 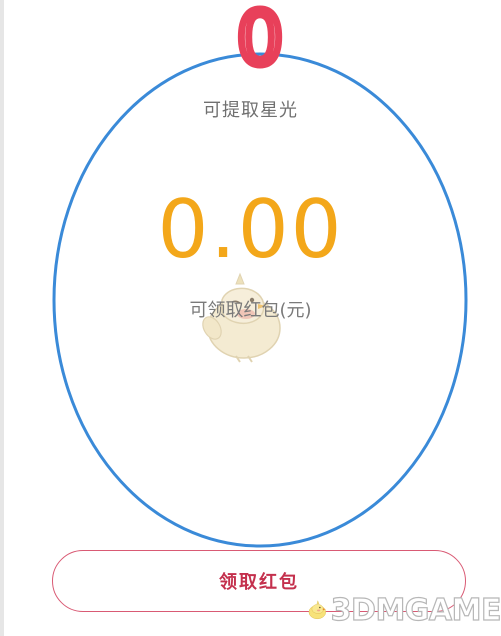 I want to click on starlight-label: 可提取星光, so click(x=250, y=110).